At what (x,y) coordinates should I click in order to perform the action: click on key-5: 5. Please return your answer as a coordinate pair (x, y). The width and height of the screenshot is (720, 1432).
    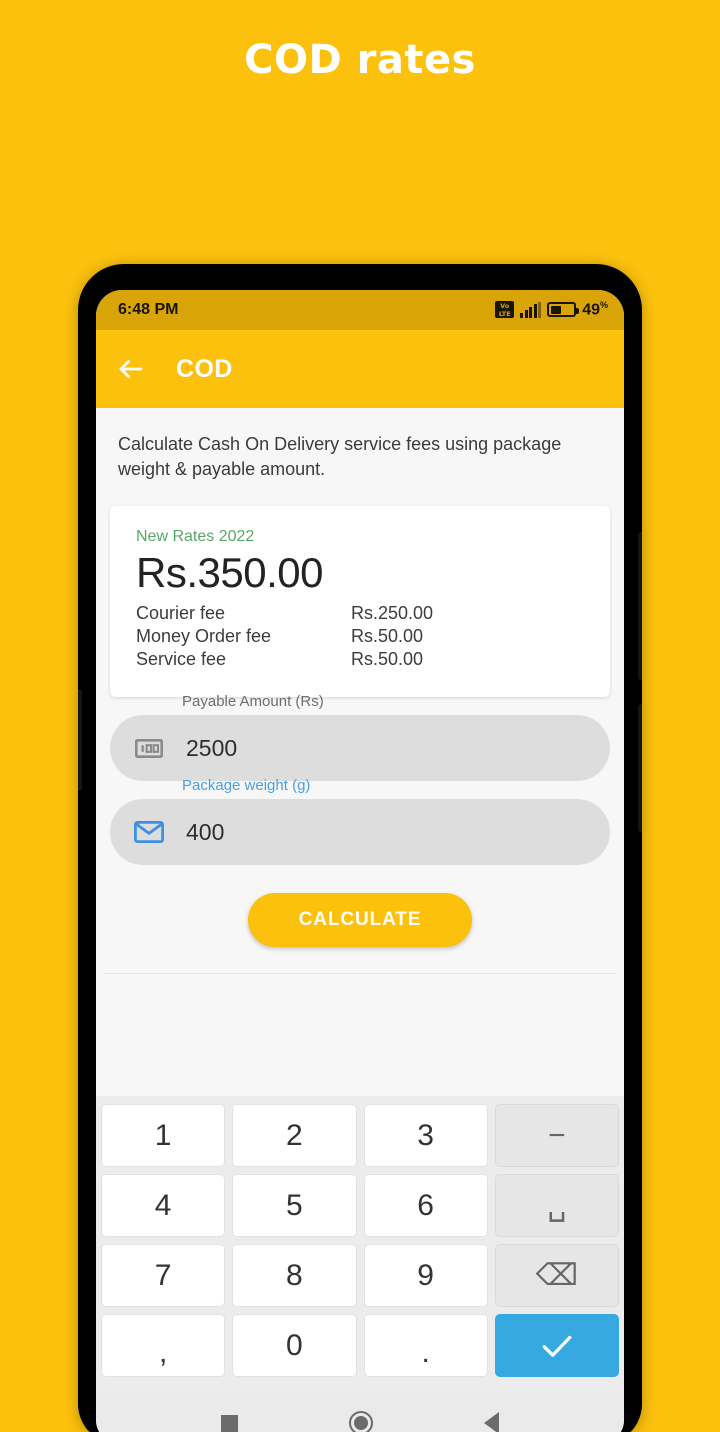
    Looking at the image, I should click on (294, 1205).